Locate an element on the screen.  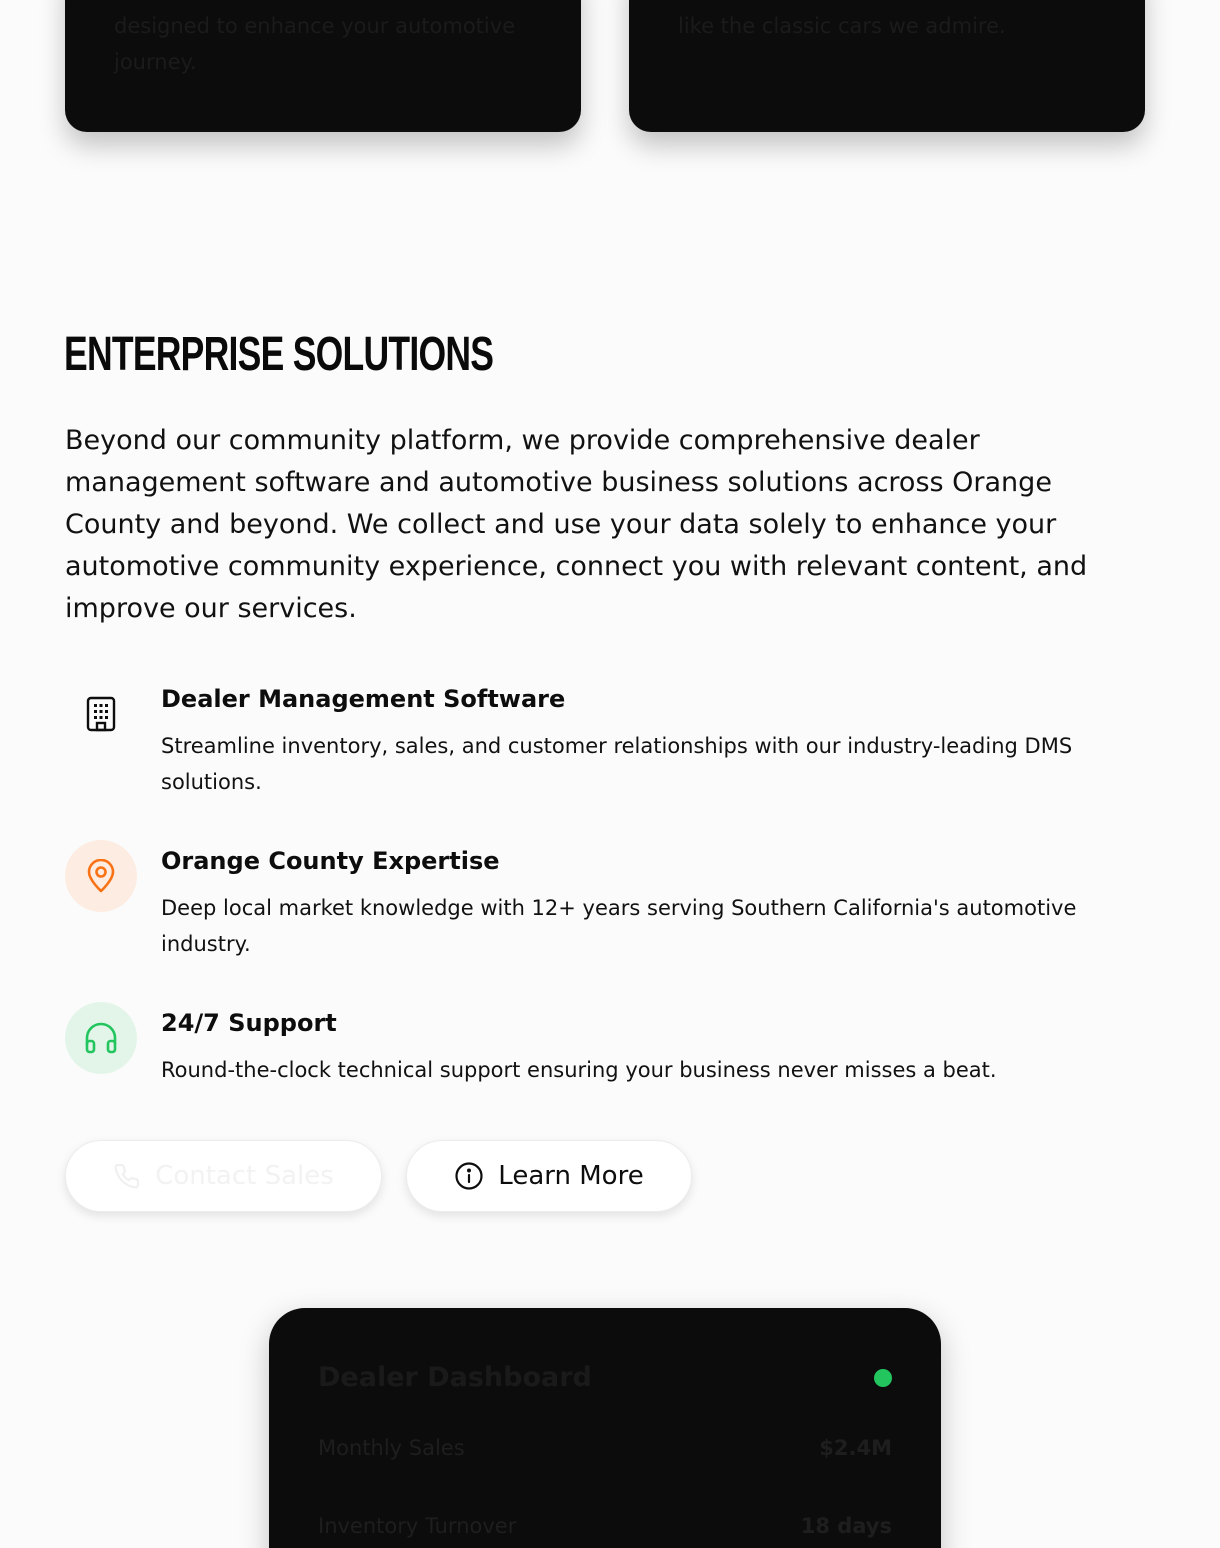
map-pin-icon is located at coordinates (101, 876).